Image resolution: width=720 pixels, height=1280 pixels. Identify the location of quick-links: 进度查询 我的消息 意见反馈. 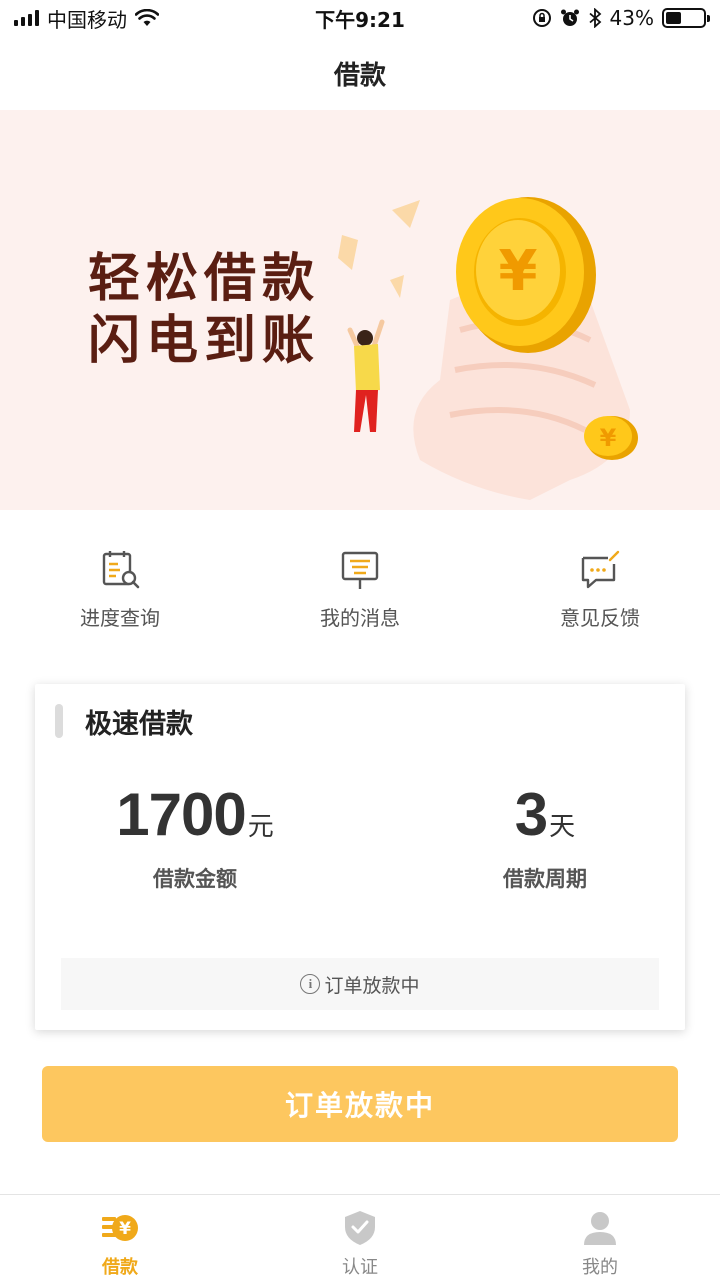
(360, 598).